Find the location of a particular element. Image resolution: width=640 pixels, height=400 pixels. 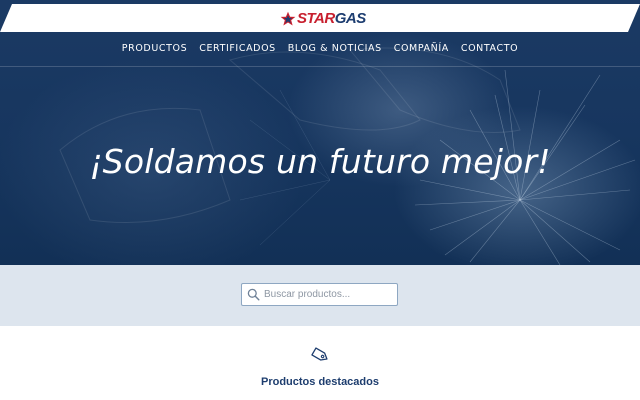

logo-gas-text: GAS is located at coordinates (350, 18).